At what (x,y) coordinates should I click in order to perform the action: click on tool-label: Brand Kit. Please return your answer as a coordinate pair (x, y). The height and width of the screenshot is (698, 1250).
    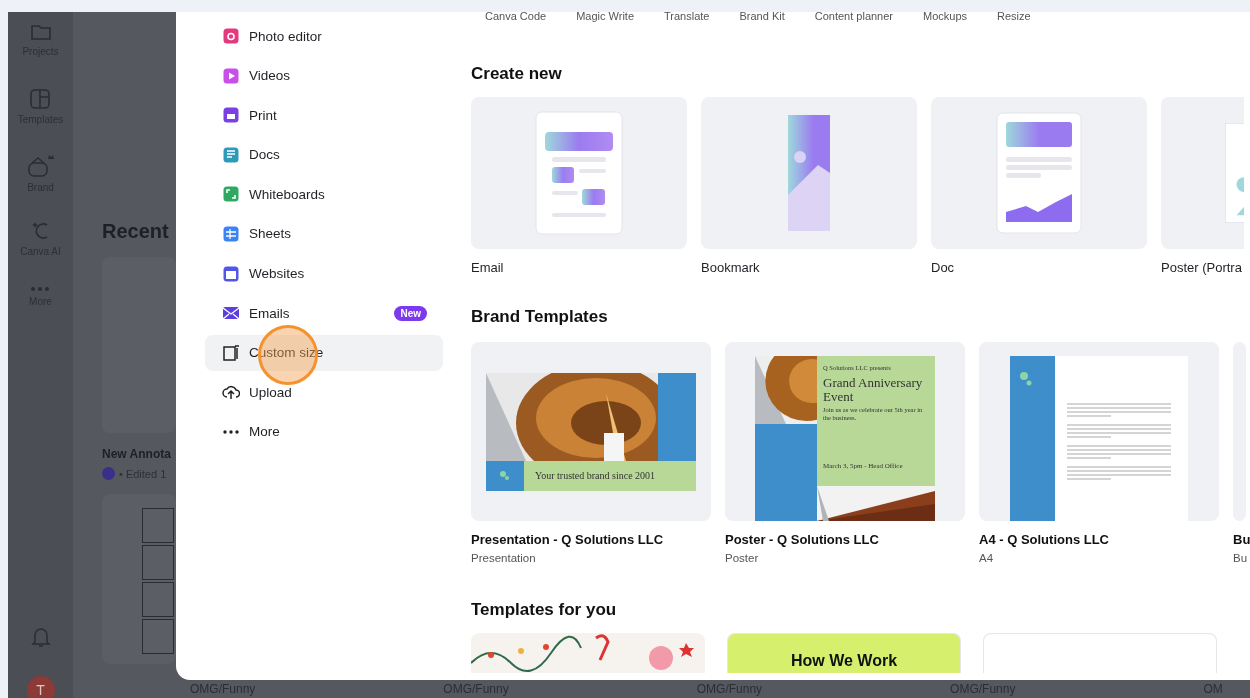
    Looking at the image, I should click on (762, 16).